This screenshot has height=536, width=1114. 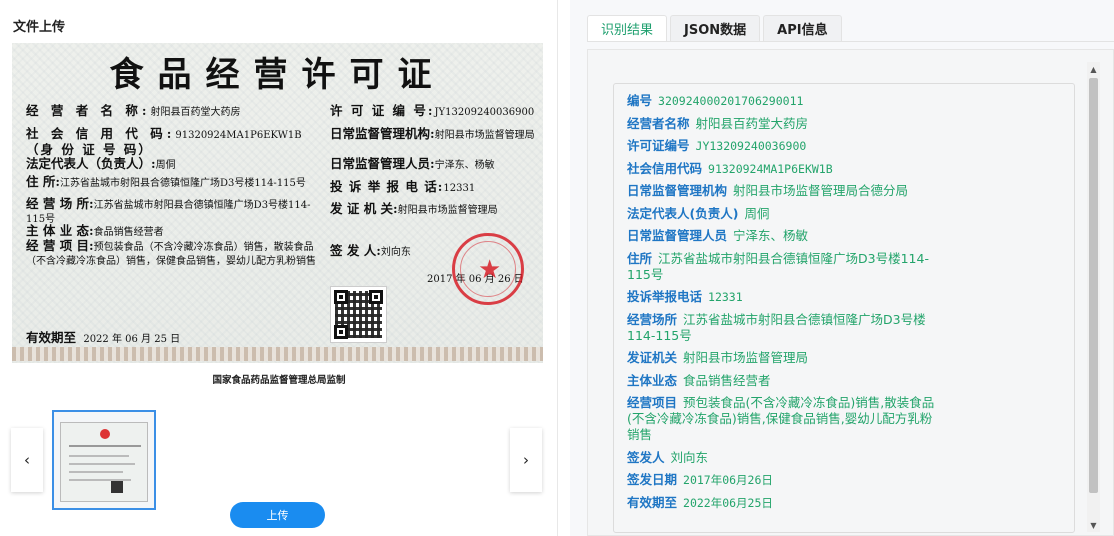 I want to click on carousel-prev-button: ‹, so click(x=27, y=460).